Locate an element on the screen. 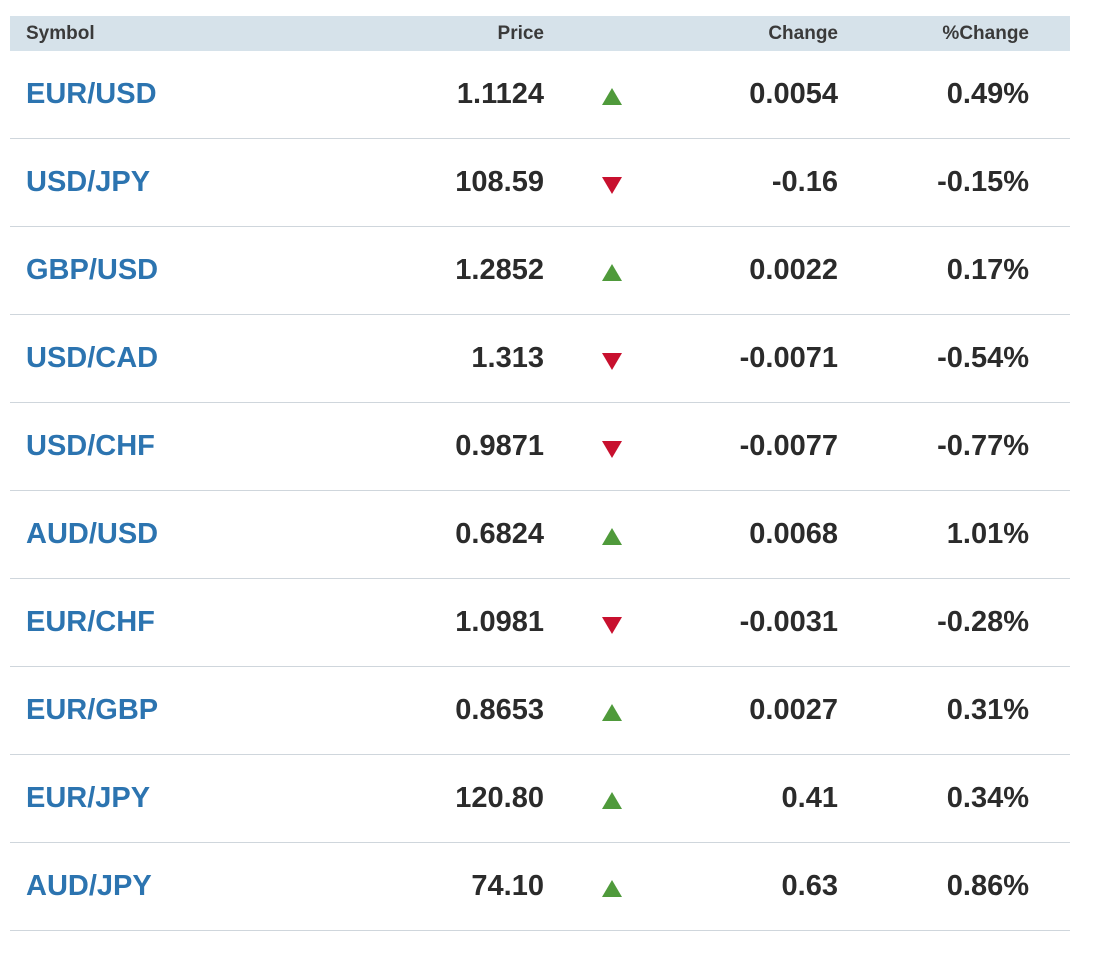  change-cell: 0.0027 is located at coordinates (793, 710).